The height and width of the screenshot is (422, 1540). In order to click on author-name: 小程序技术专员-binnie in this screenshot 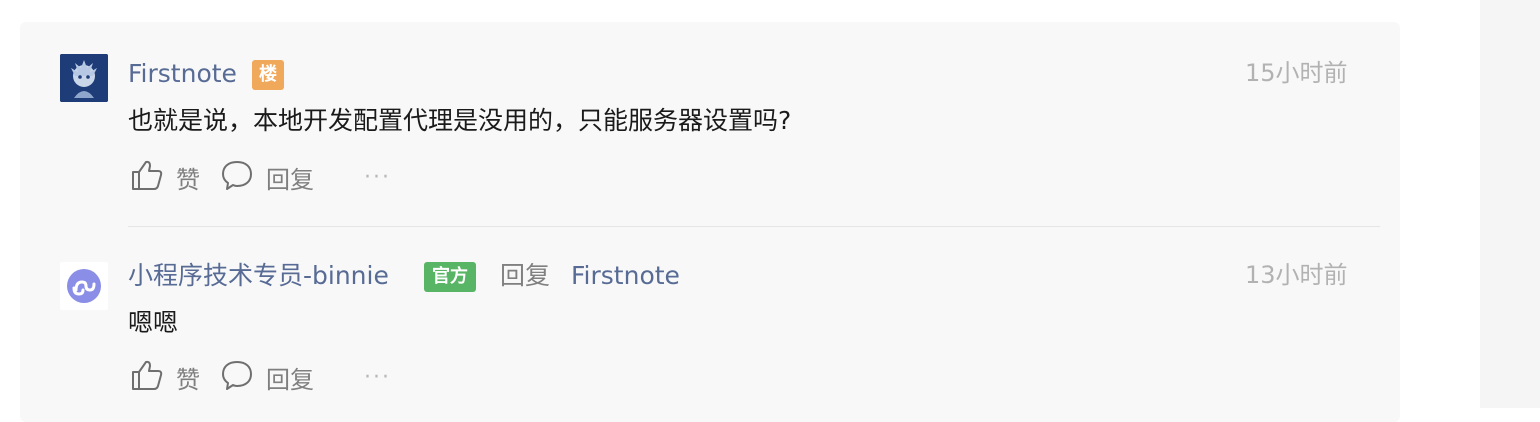, I will do `click(258, 276)`.